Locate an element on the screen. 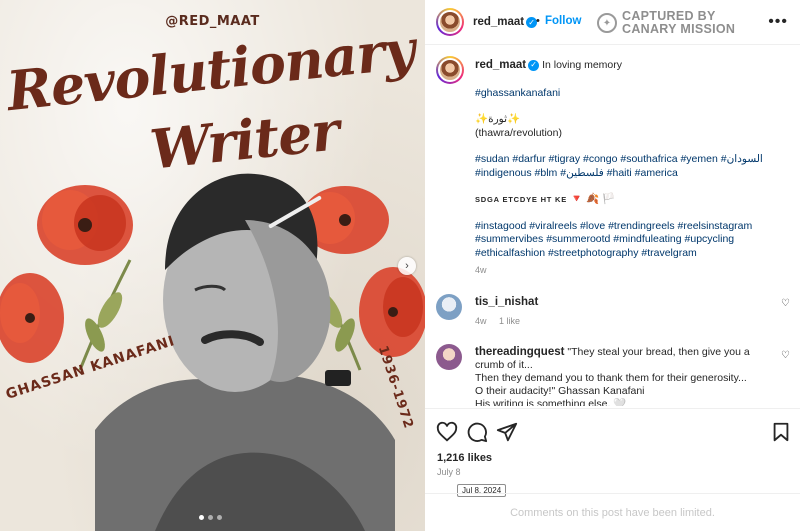 The width and height of the screenshot is (800, 531). heart-icon is located at coordinates (447, 432).